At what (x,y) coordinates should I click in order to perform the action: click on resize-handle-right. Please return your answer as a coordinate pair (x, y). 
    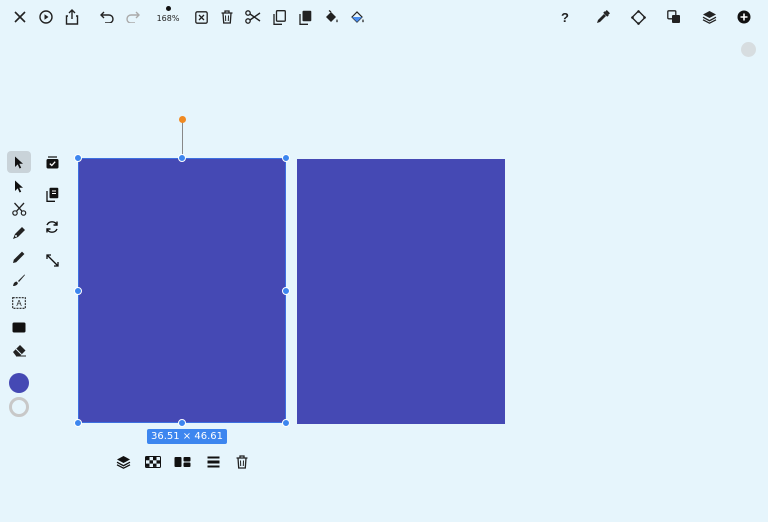
    Looking at the image, I should click on (286, 291).